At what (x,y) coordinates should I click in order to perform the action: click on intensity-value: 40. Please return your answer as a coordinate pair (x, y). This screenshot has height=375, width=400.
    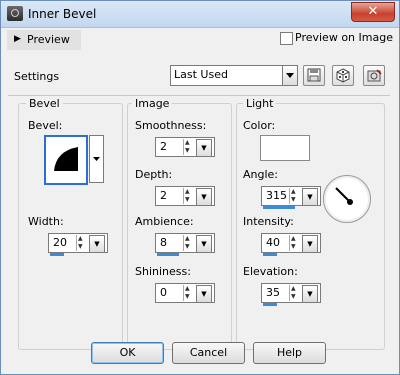
    Looking at the image, I should click on (273, 242).